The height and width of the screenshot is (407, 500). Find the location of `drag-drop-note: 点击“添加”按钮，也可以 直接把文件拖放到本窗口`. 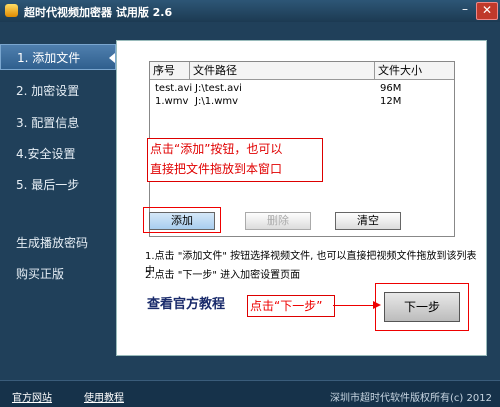

drag-drop-note: 点击“添加”按钮，也可以 直接把文件拖放到本窗口 is located at coordinates (235, 160).